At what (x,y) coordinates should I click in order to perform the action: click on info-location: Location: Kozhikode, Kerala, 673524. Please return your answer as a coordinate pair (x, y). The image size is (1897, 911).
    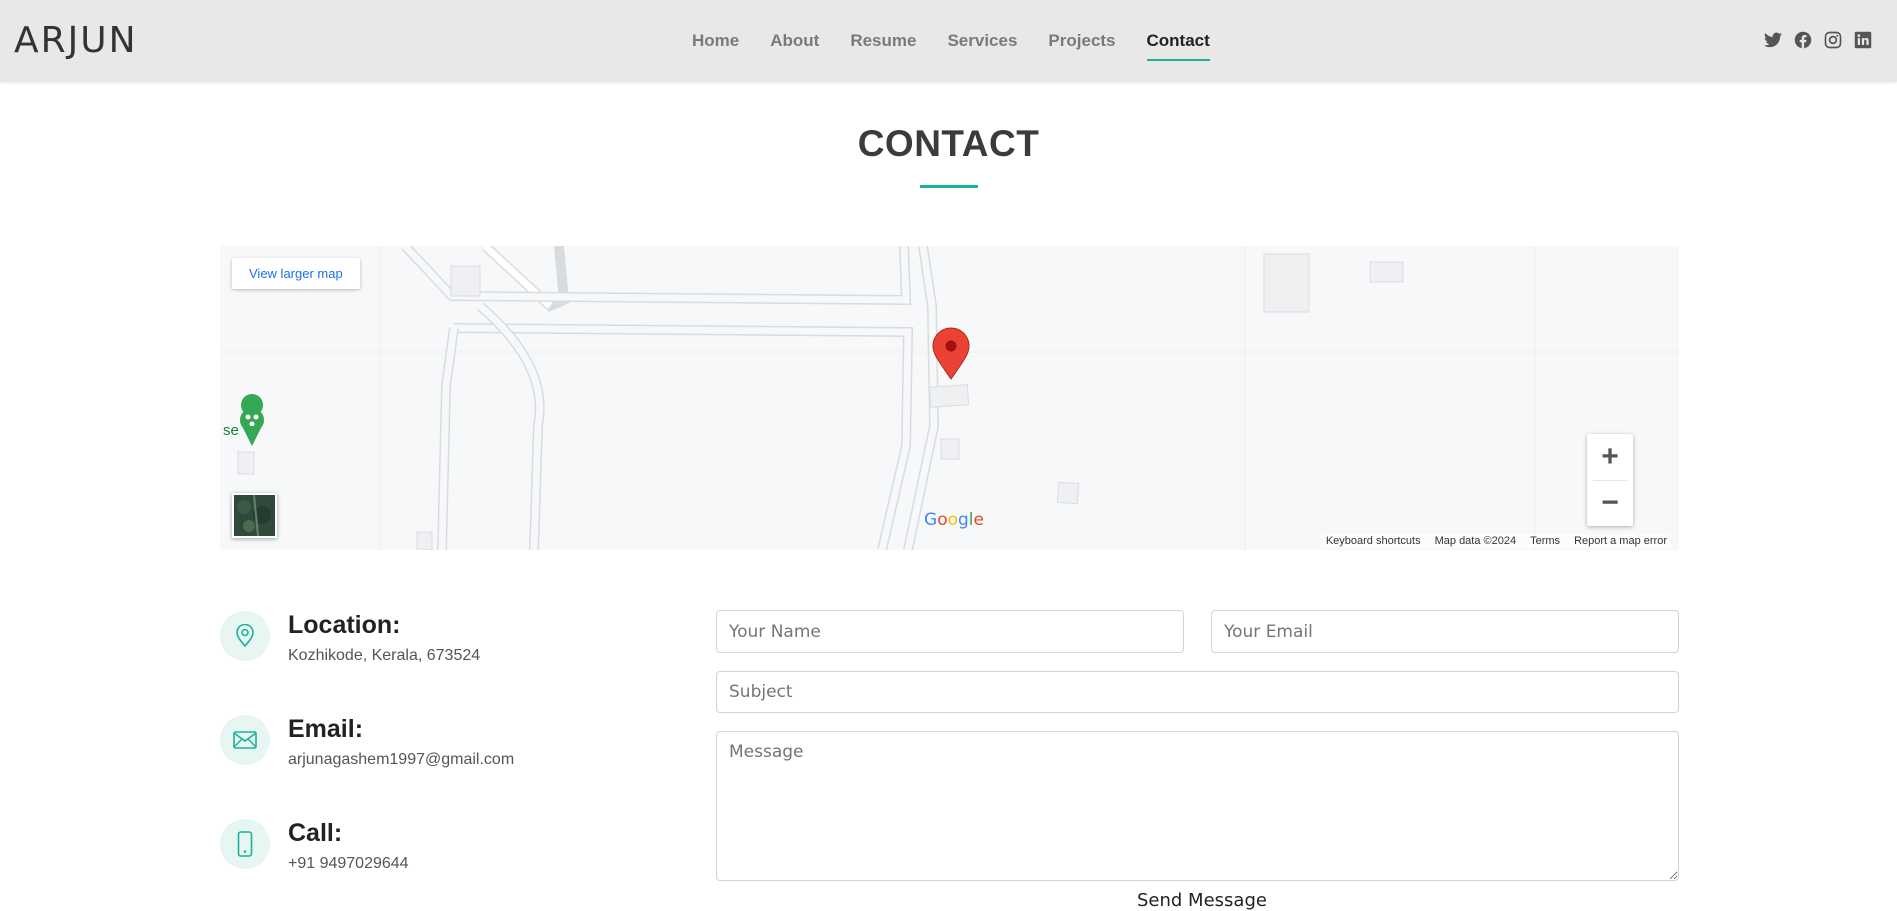
    Looking at the image, I should click on (420, 651).